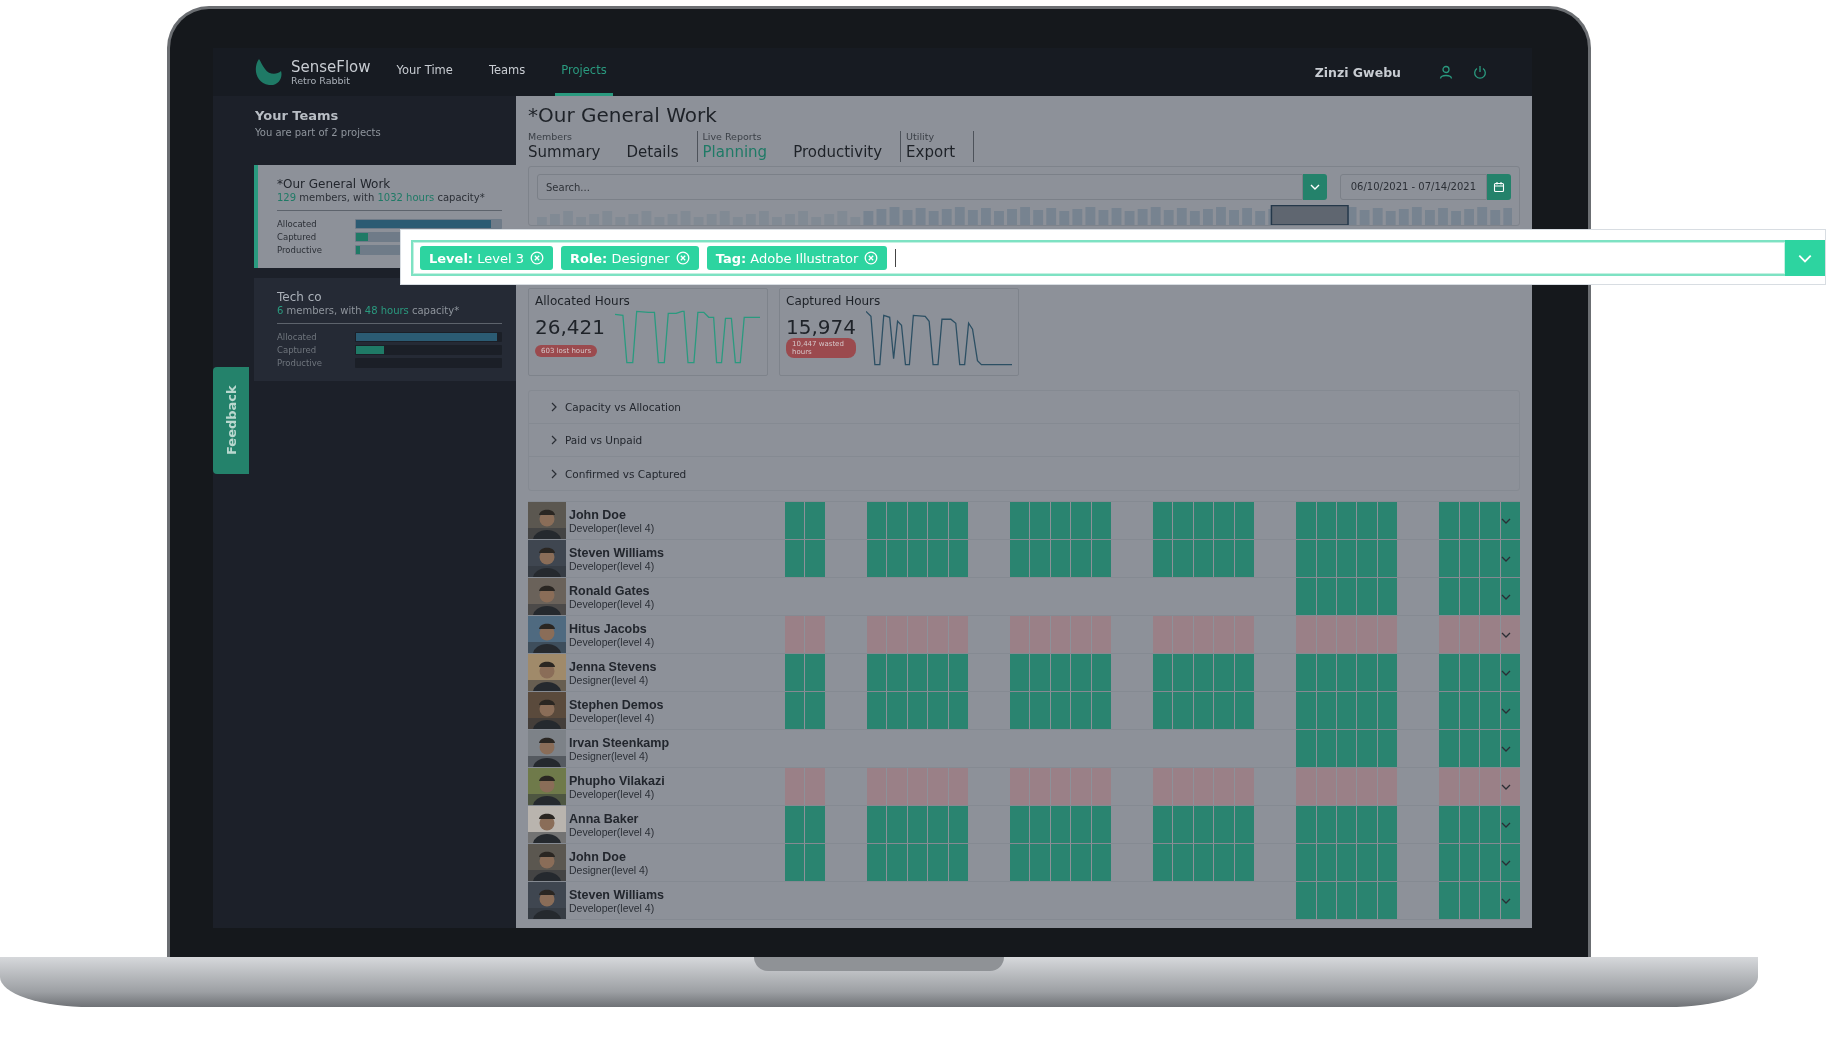 The width and height of the screenshot is (1826, 1039). What do you see at coordinates (1024, 440) in the screenshot?
I see `accordion-item: Paid vs Unpaid` at bounding box center [1024, 440].